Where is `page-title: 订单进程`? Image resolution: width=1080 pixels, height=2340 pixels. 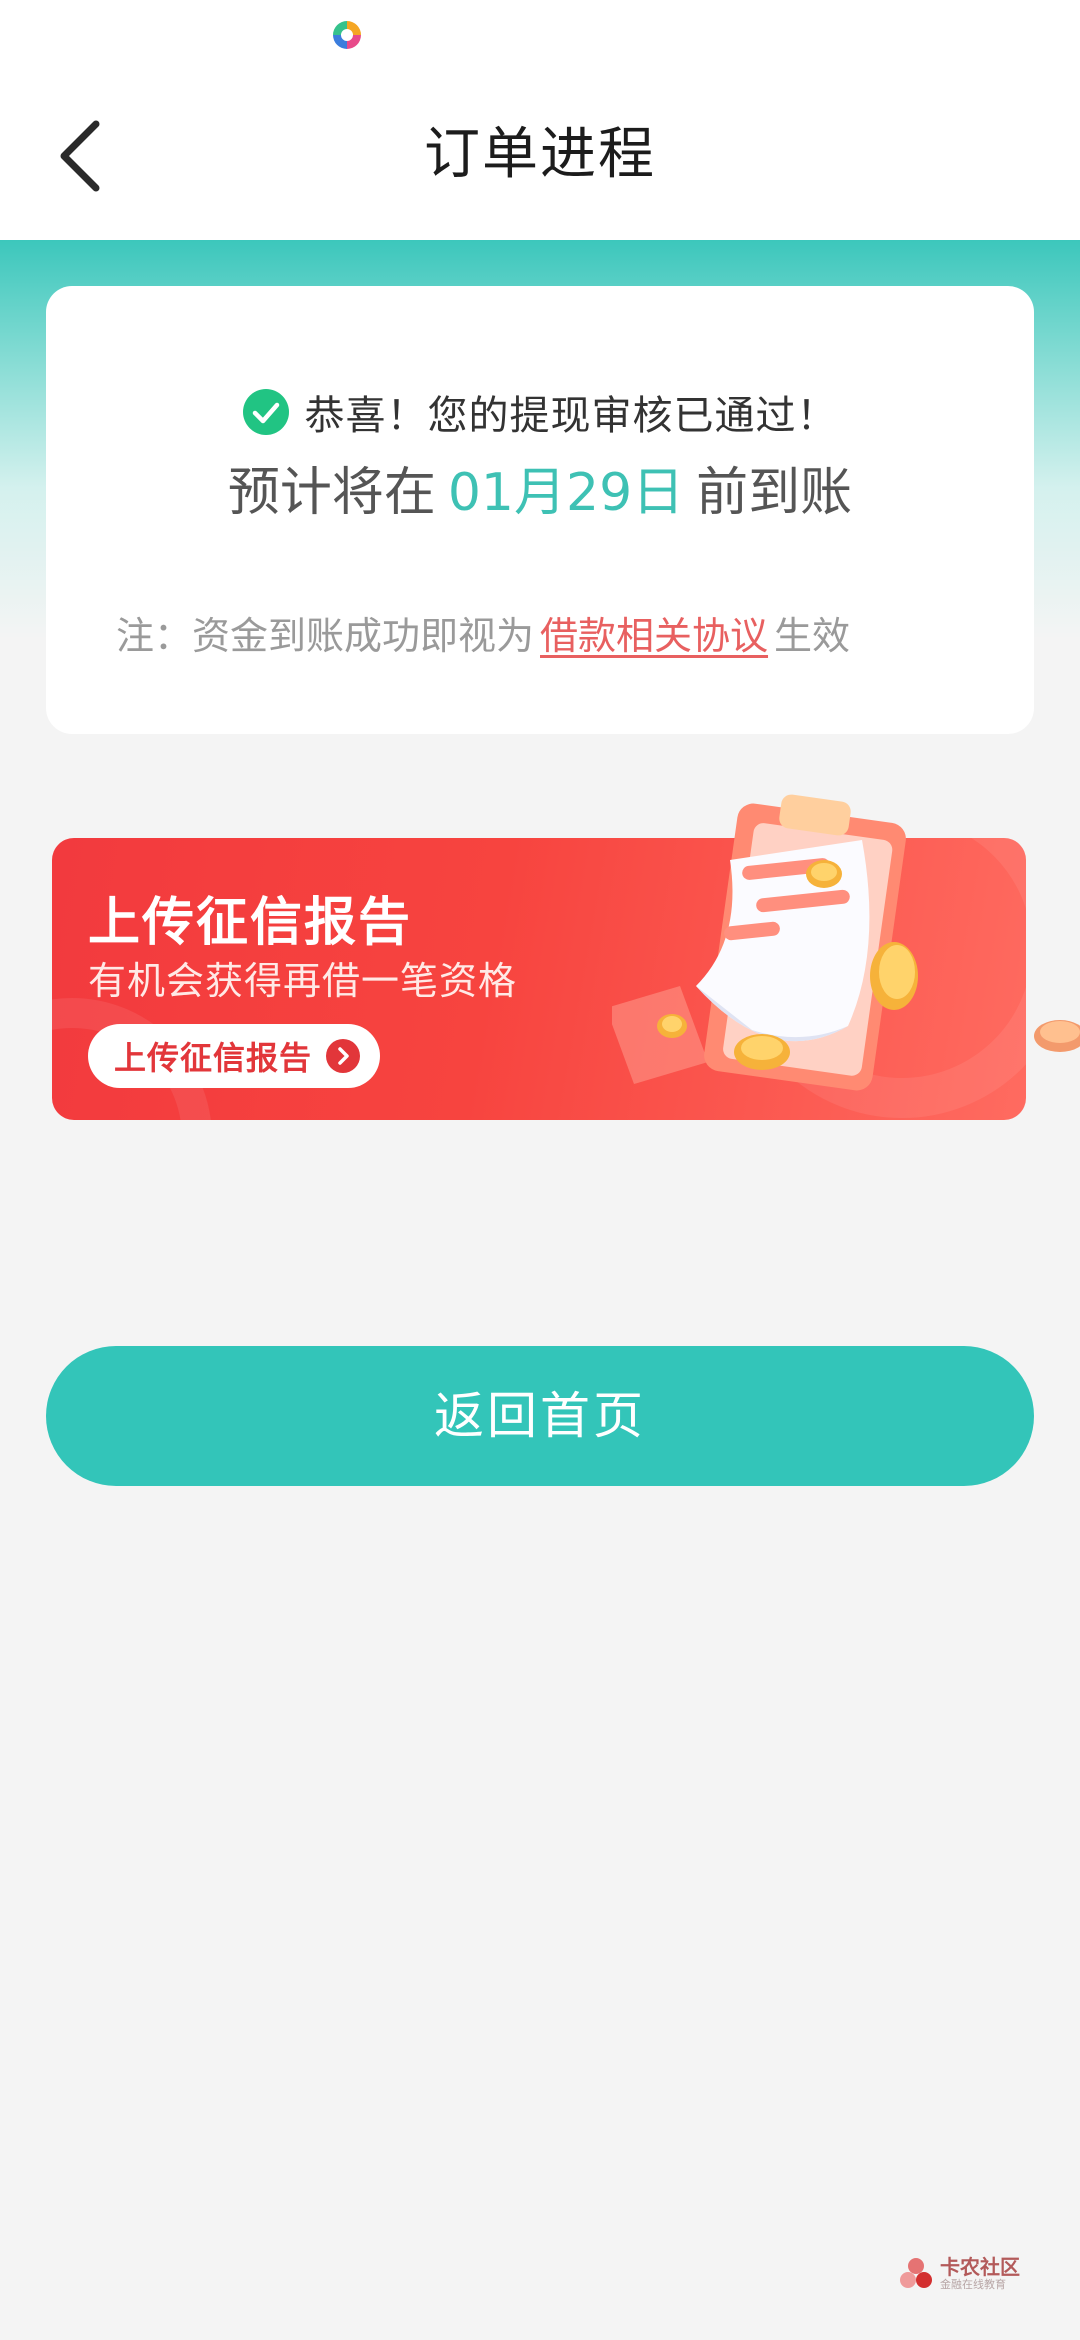 page-title: 订单进程 is located at coordinates (540, 154).